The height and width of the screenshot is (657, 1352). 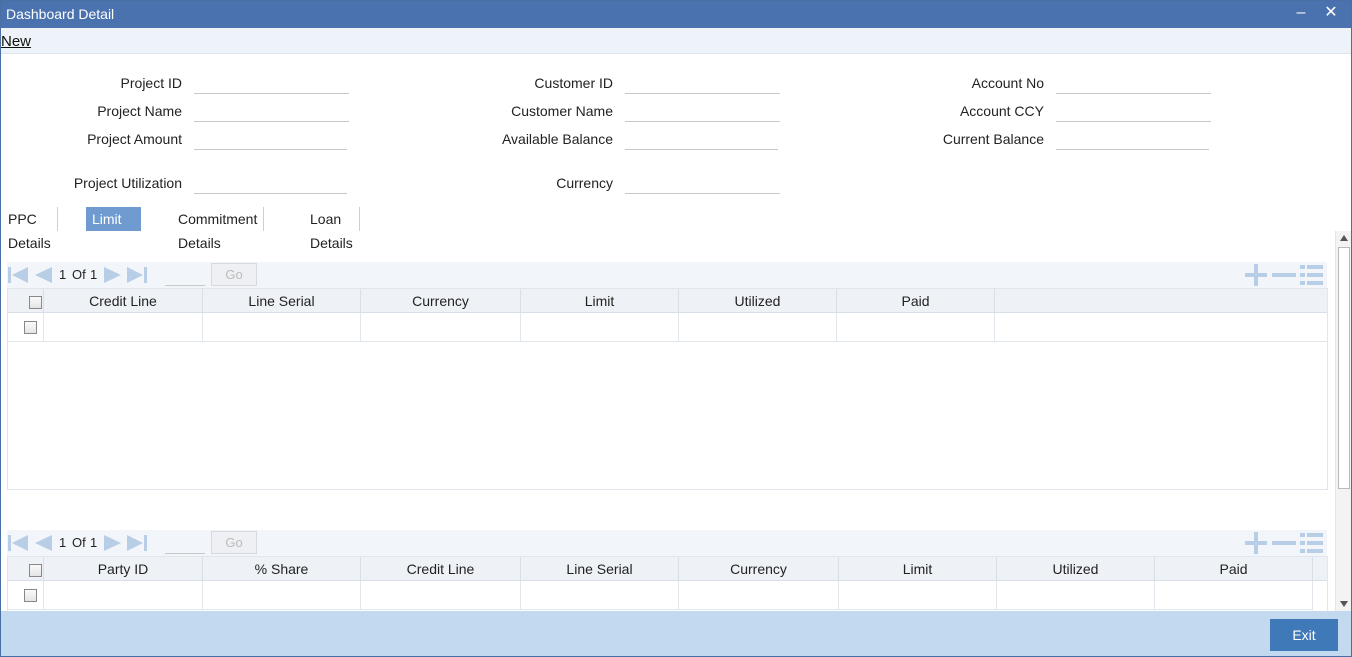 I want to click on select-all-cell, so click(x=26, y=301).